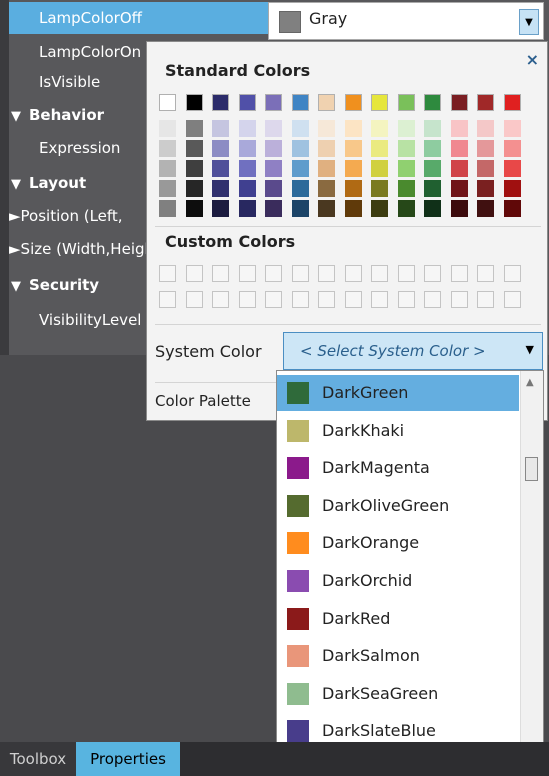 The image size is (549, 776). Describe the element at coordinates (77, 148) in the screenshot. I see `property-row: Expression` at that location.